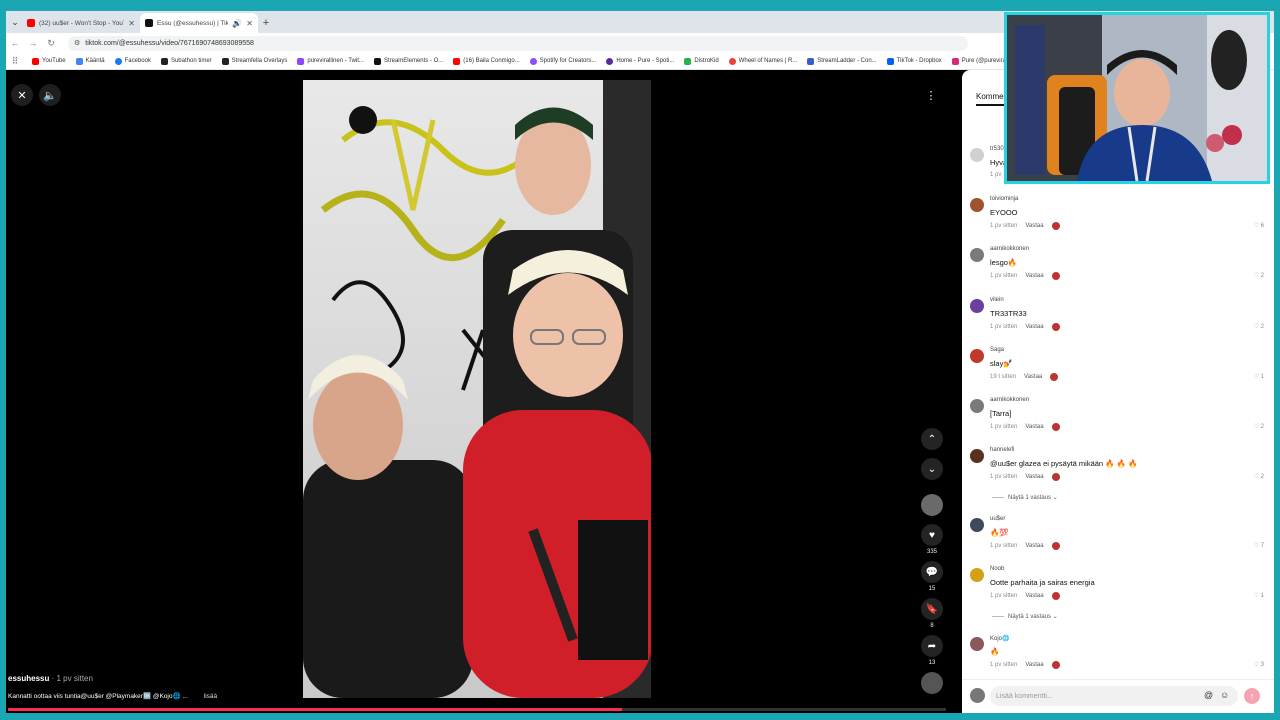 The height and width of the screenshot is (720, 1280). Describe the element at coordinates (77, 43) in the screenshot. I see `site-info-icon: ⚙` at that location.